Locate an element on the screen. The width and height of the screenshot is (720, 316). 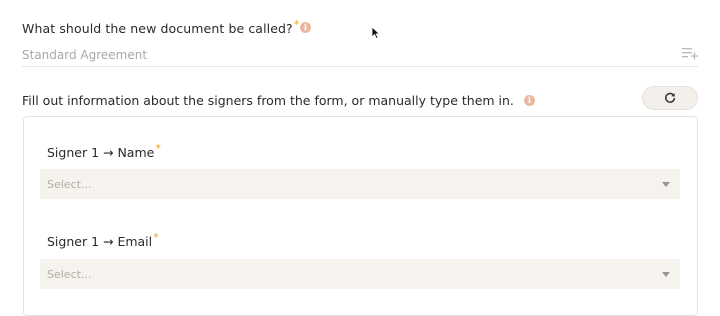
document-name-question-text: What should the new document be called? is located at coordinates (157, 28).